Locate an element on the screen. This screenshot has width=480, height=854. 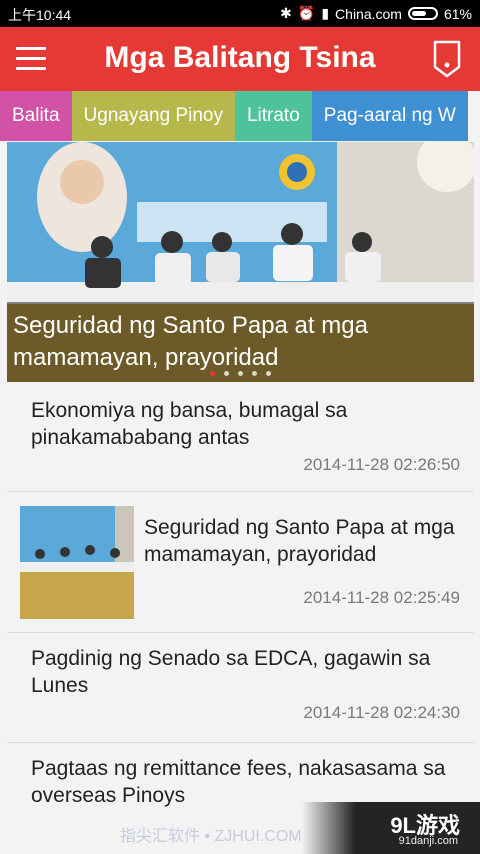
slider-dots is located at coordinates (240, 373).